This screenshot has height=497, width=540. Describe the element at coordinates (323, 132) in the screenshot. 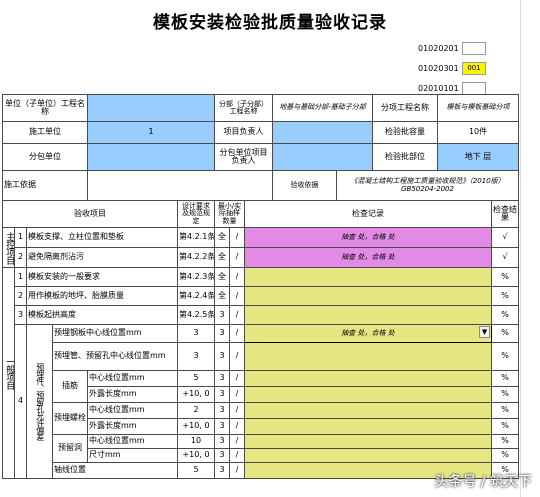

I see `project-lead-field` at that location.